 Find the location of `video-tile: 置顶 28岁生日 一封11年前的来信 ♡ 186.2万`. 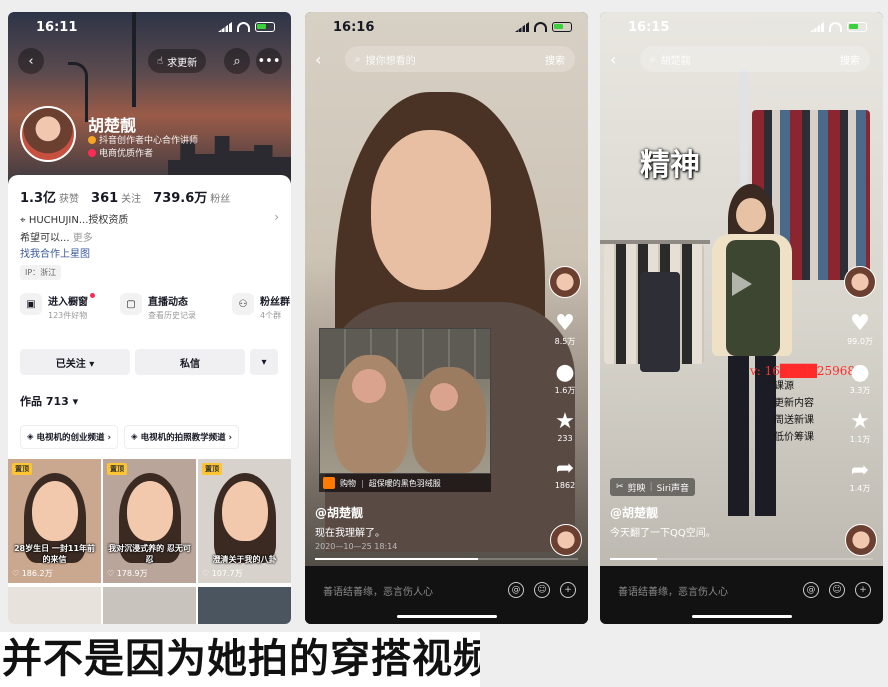

video-tile: 置顶 28岁生日 一封11年前的来信 ♡ 186.2万 is located at coordinates (54, 521).